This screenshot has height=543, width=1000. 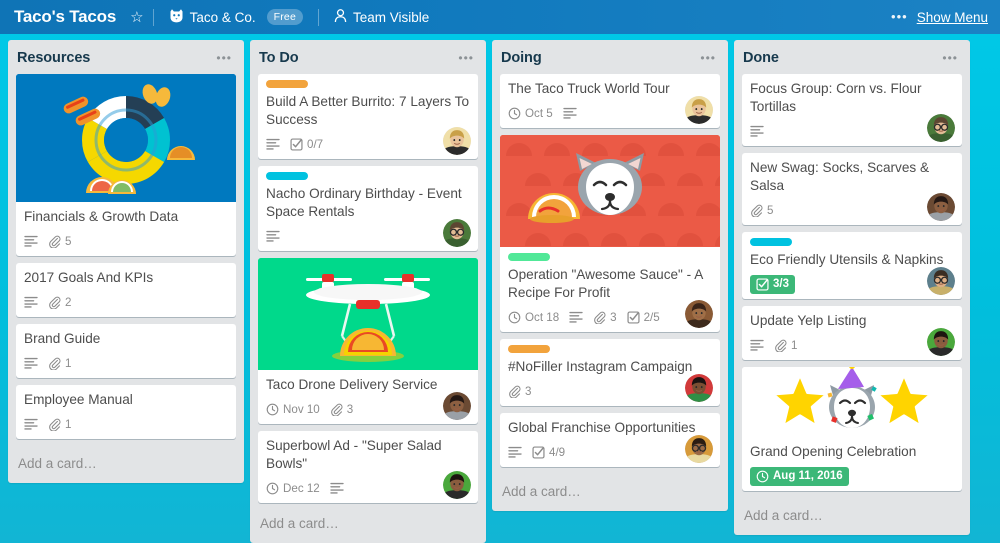 What do you see at coordinates (368, 144) in the screenshot?
I see `card-badges: 0/7` at bounding box center [368, 144].